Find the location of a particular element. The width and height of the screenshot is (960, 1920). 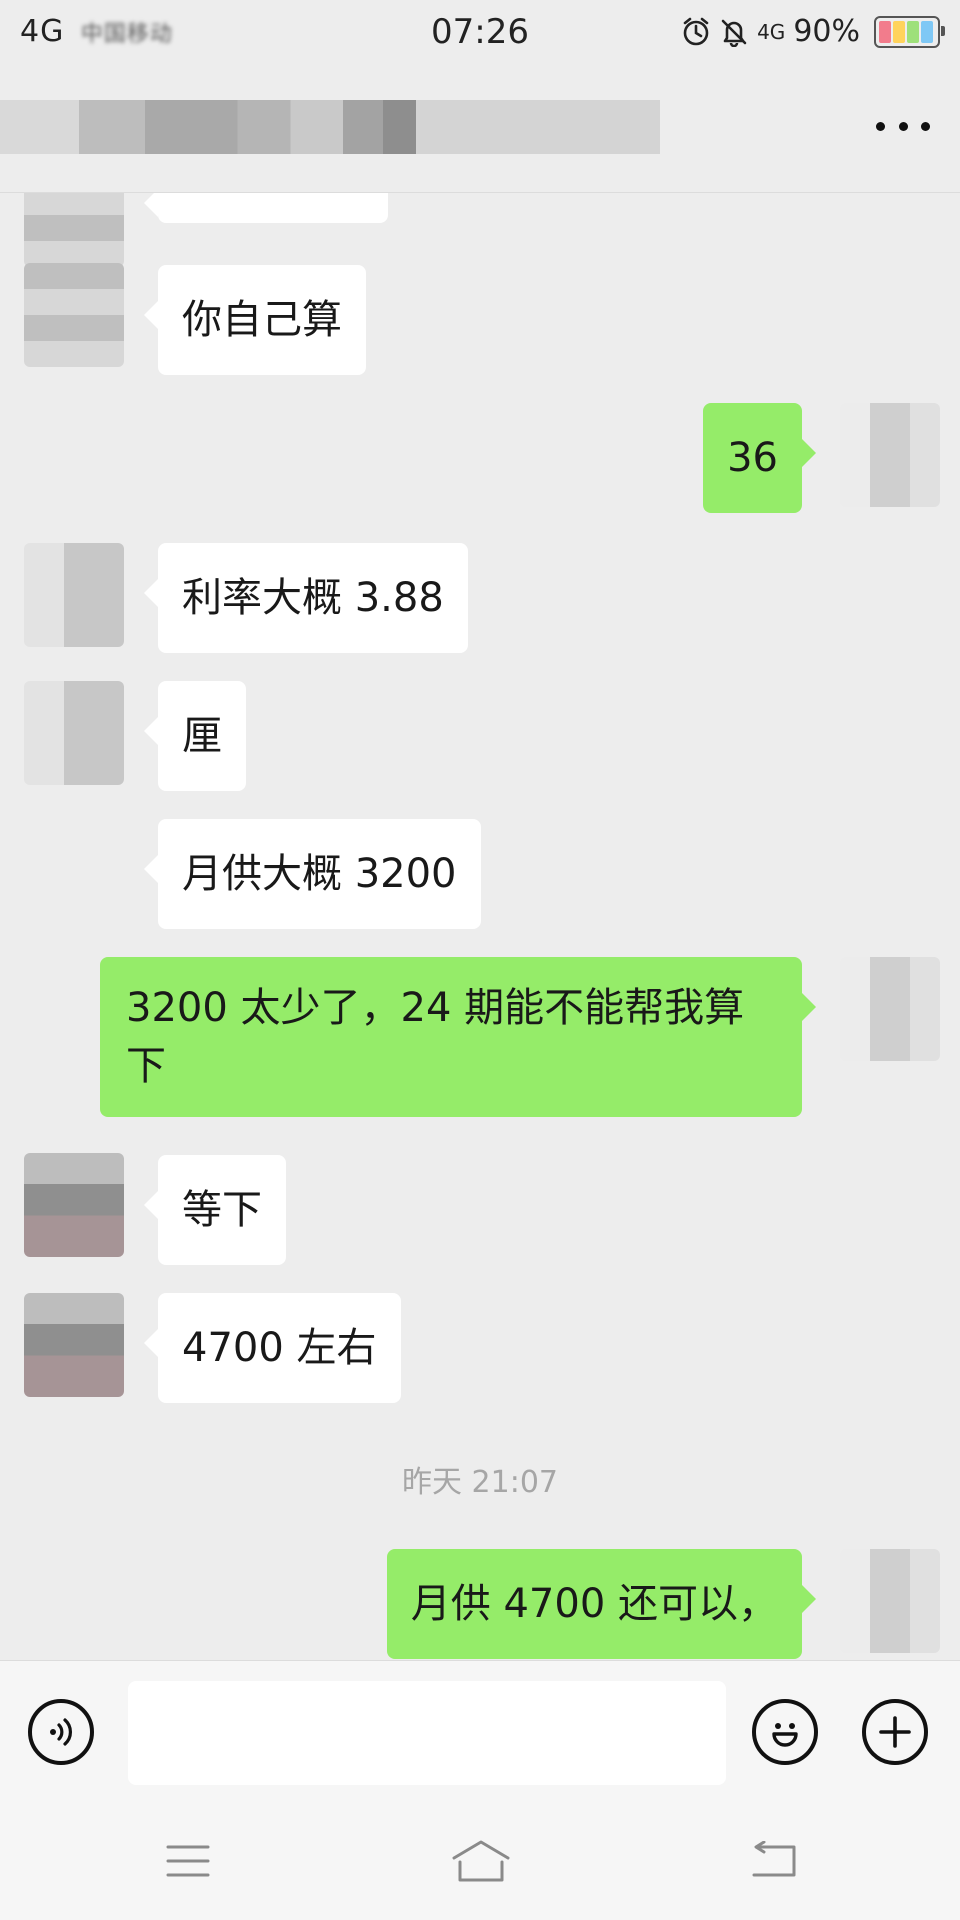

input-bar is located at coordinates (480, 1731).